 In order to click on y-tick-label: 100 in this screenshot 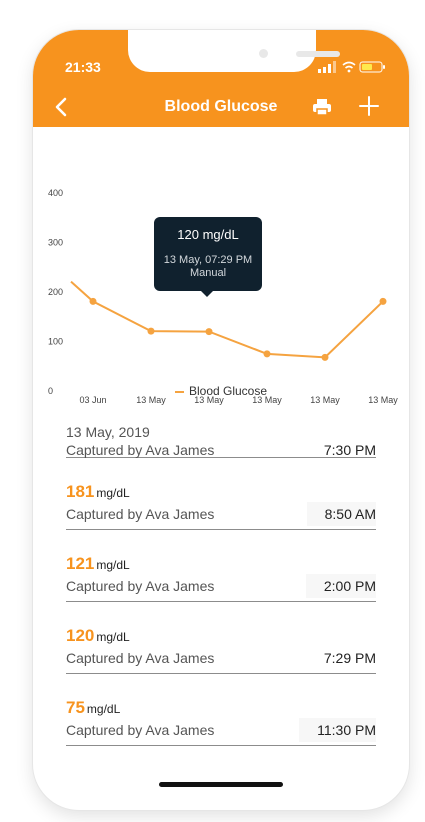, I will do `click(55, 342)`.